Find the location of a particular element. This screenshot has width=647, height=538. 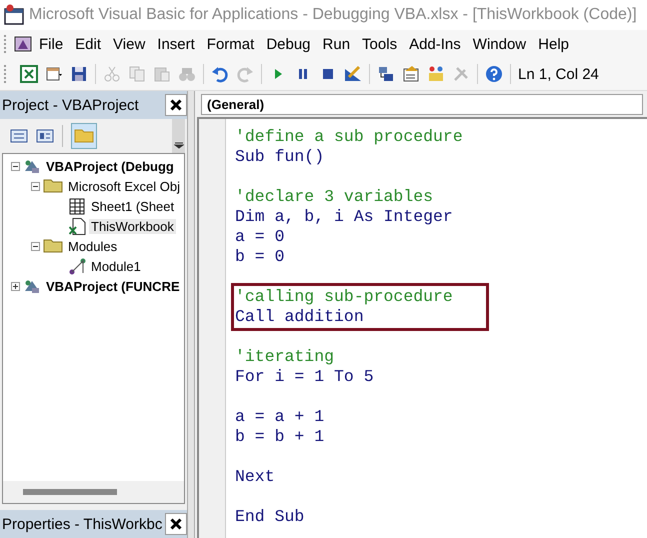

tree-item: Modules is located at coordinates (93, 246).